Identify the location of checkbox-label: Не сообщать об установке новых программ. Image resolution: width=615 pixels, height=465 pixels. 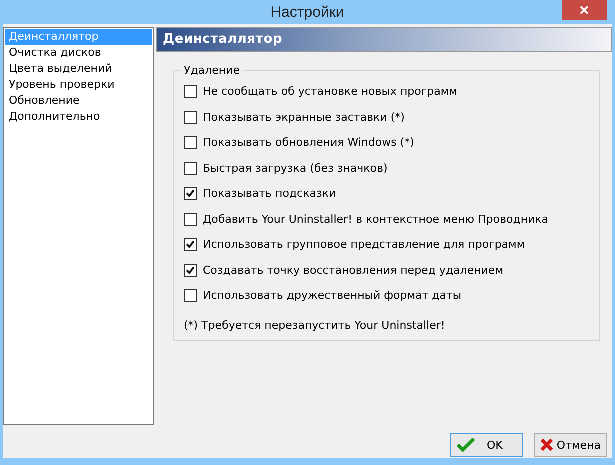
(330, 91).